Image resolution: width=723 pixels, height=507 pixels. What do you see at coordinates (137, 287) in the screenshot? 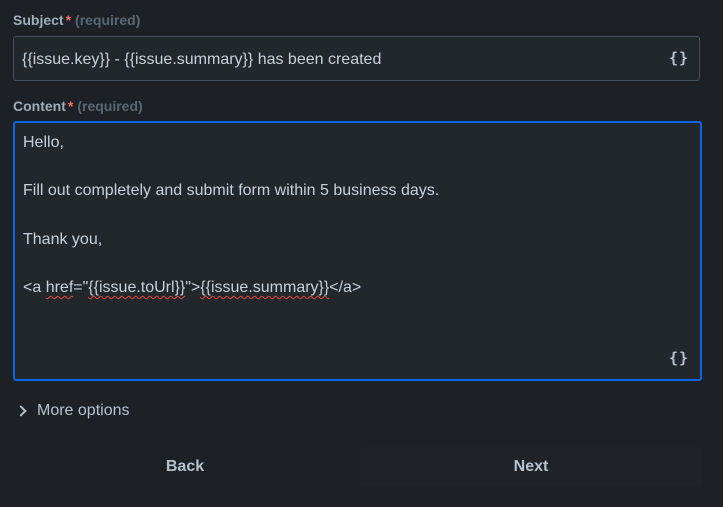
I see `link-url: {{issue.toUrl}}` at bounding box center [137, 287].